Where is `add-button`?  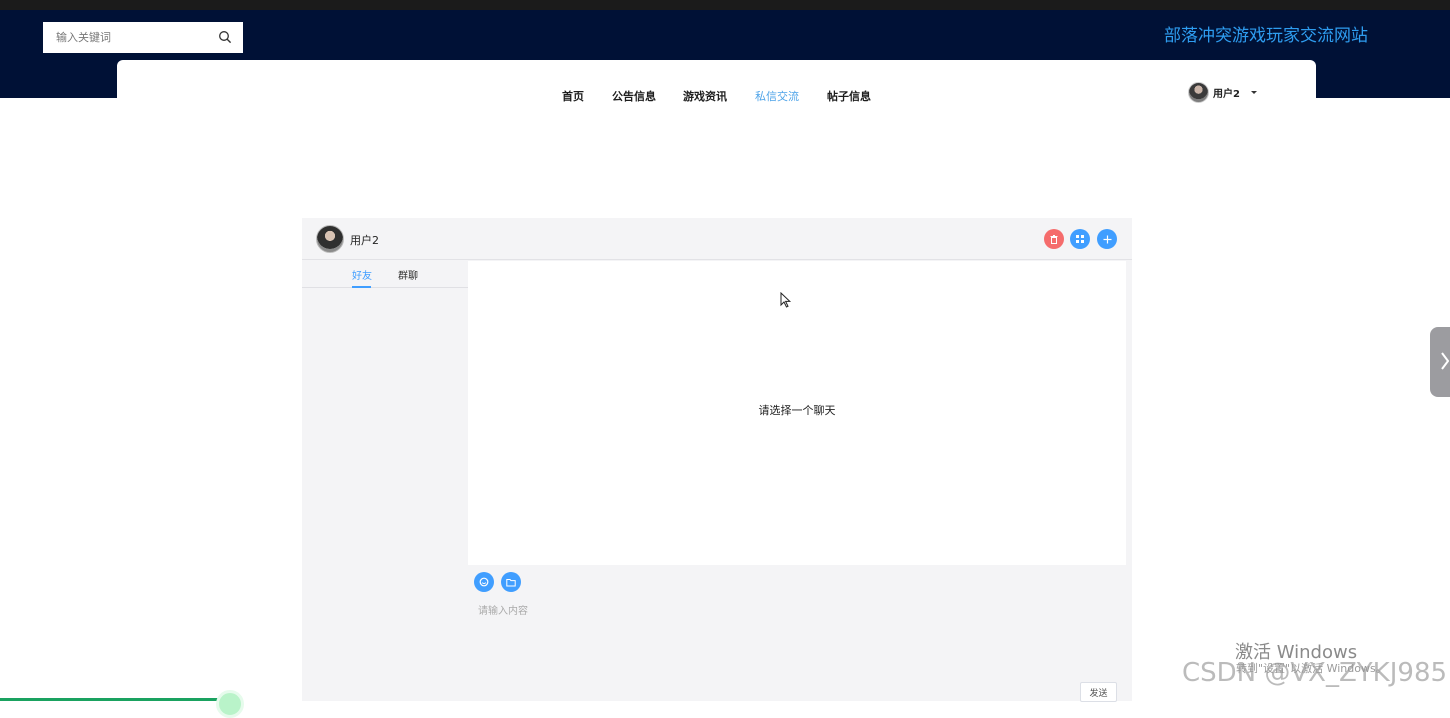
add-button is located at coordinates (1107, 239).